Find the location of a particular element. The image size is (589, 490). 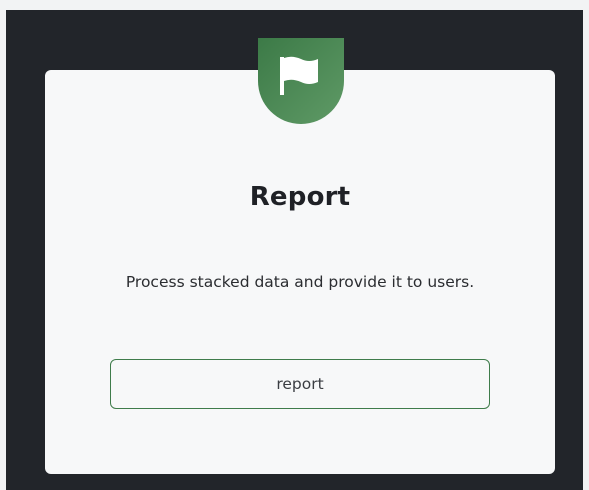

report-button: report is located at coordinates (300, 384).